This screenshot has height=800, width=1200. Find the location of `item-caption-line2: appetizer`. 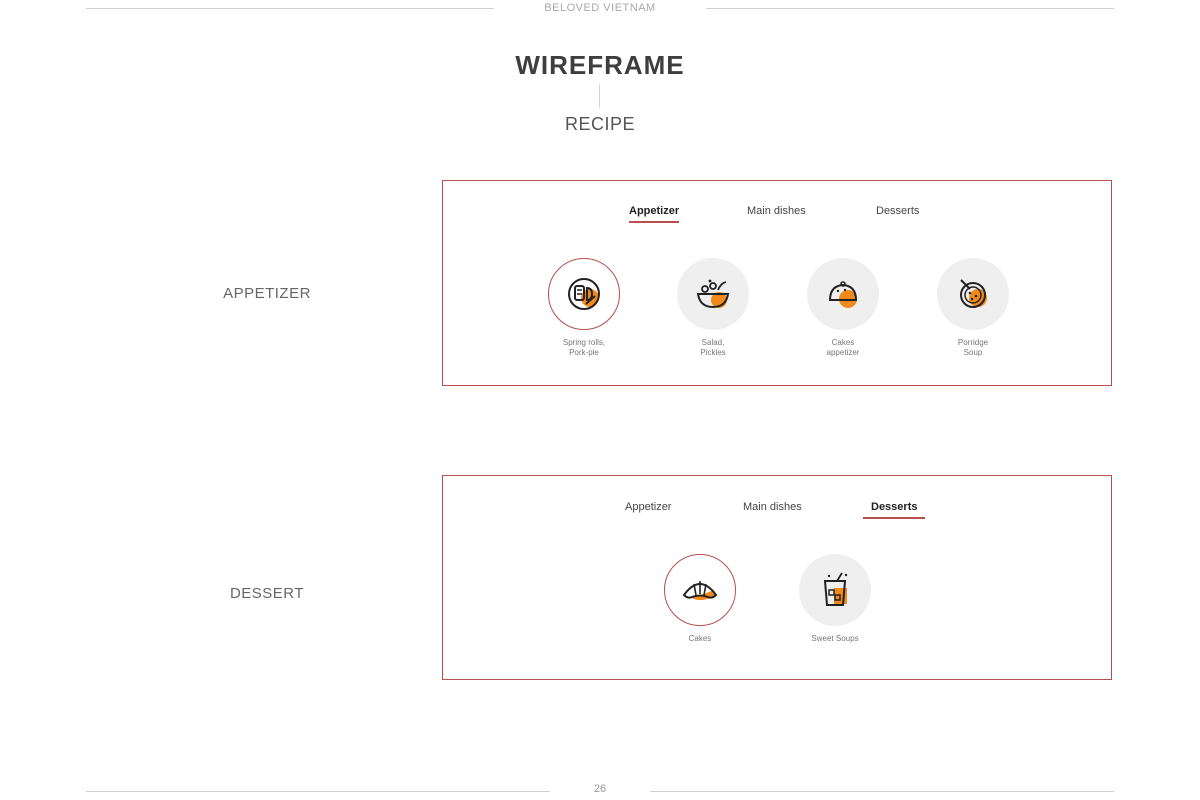

item-caption-line2: appetizer is located at coordinates (843, 352).